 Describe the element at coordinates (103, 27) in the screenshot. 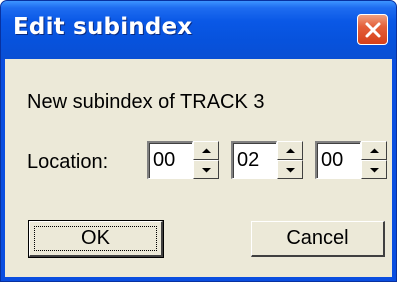

I see `window-title: Edit subindex` at that location.